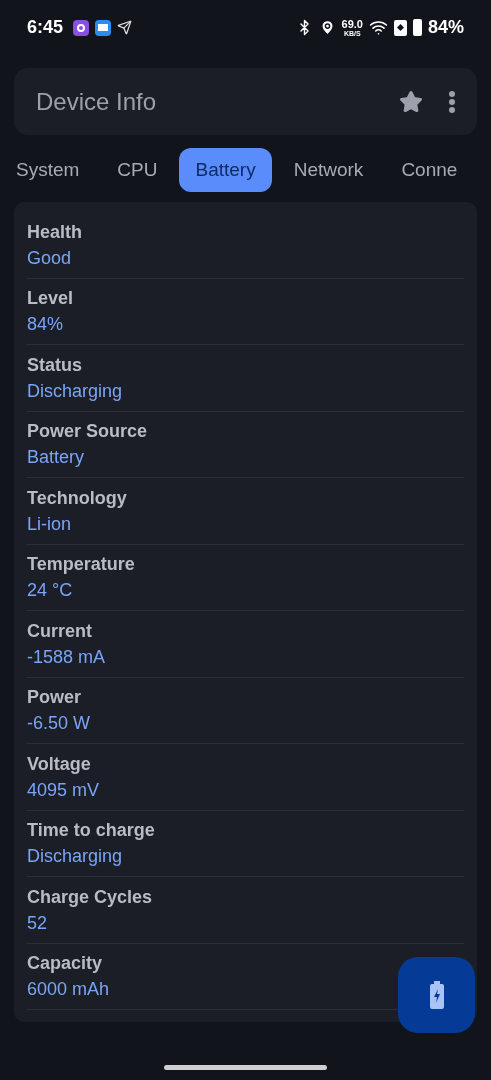 The height and width of the screenshot is (1080, 491). What do you see at coordinates (45, 325) in the screenshot?
I see `info-value: 84%` at bounding box center [45, 325].